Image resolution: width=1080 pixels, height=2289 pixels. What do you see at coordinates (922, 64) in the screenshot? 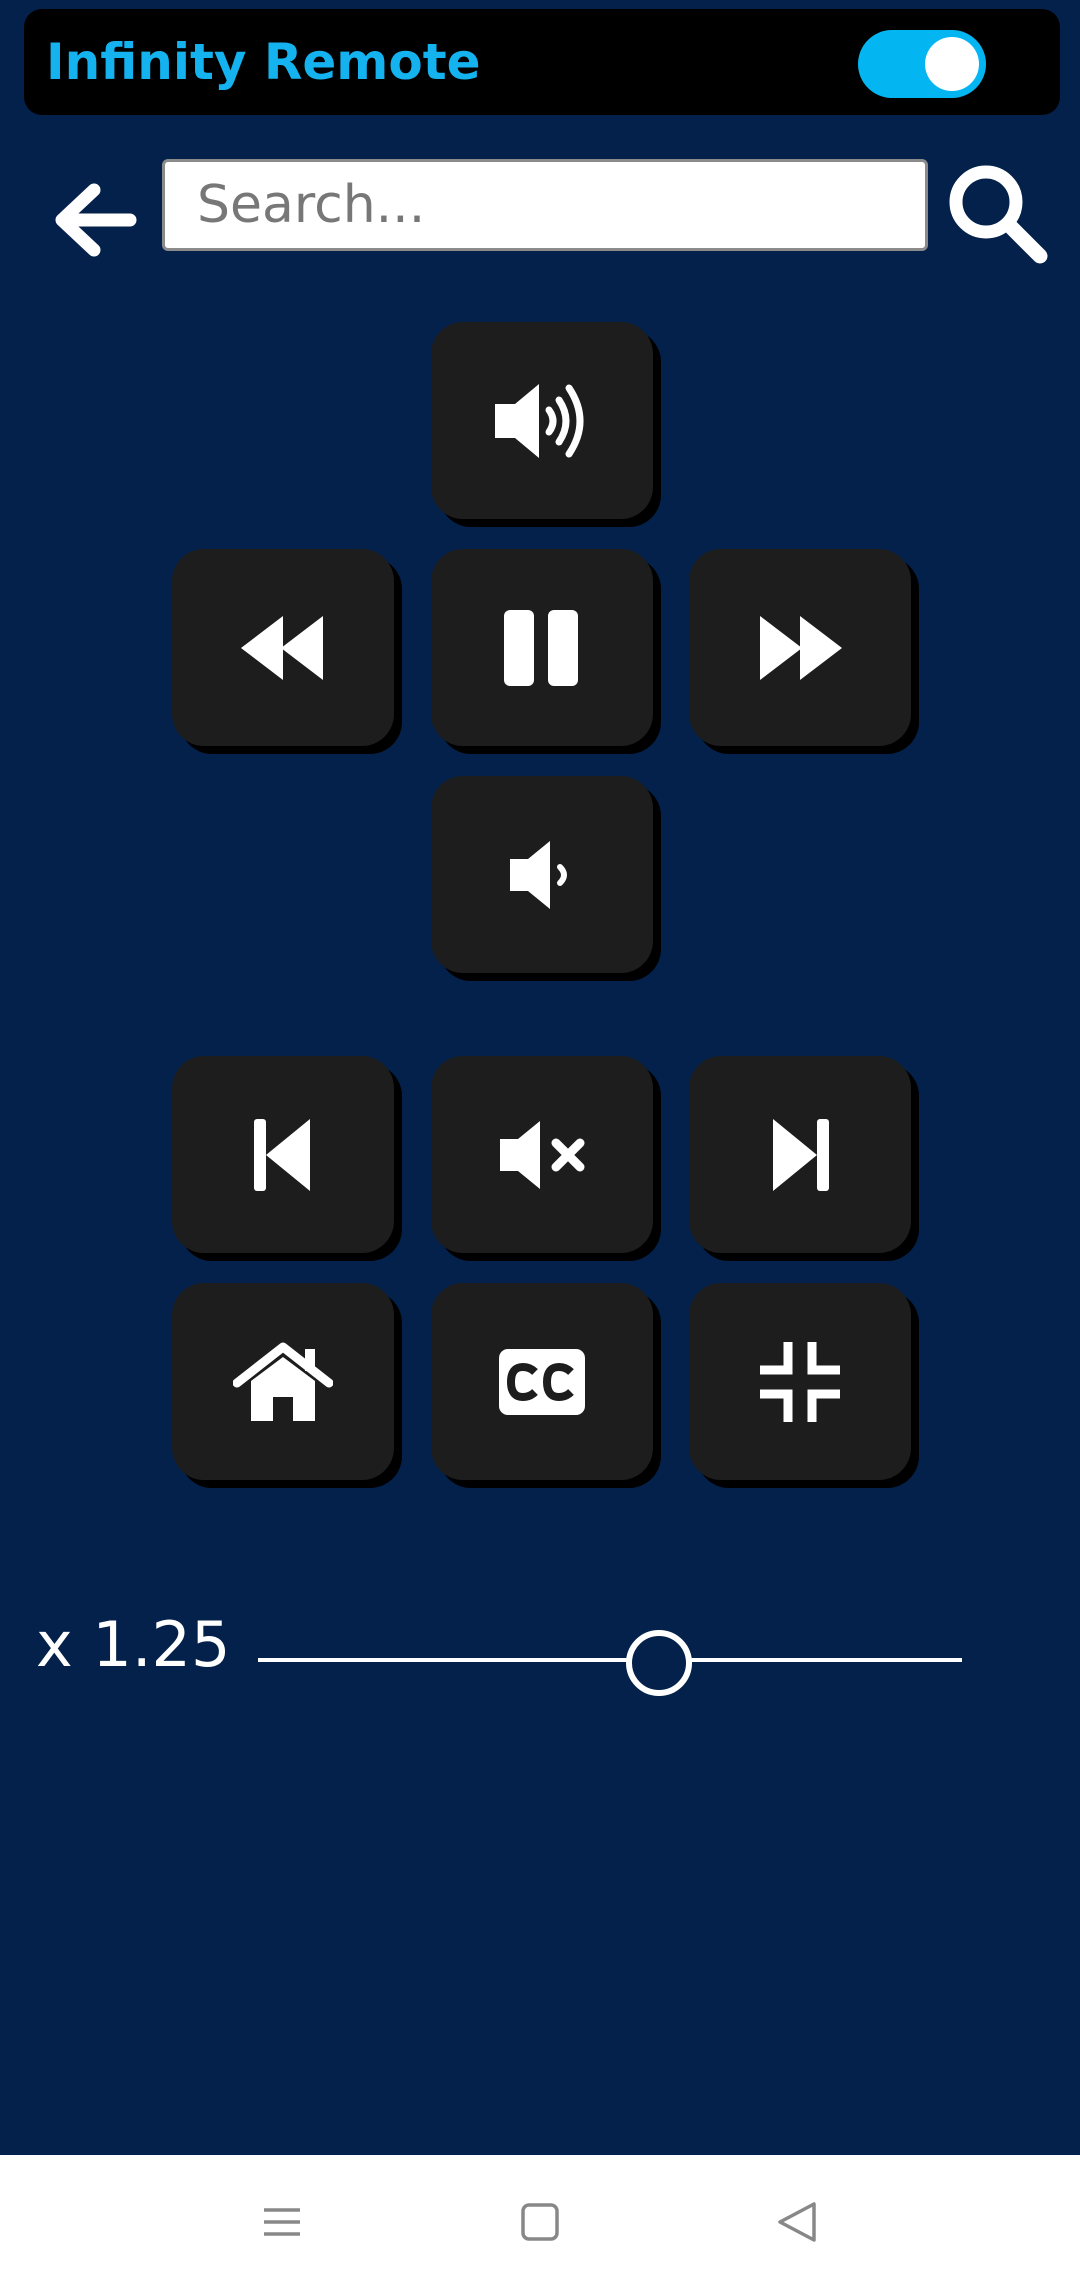
I see `power-toggle` at bounding box center [922, 64].